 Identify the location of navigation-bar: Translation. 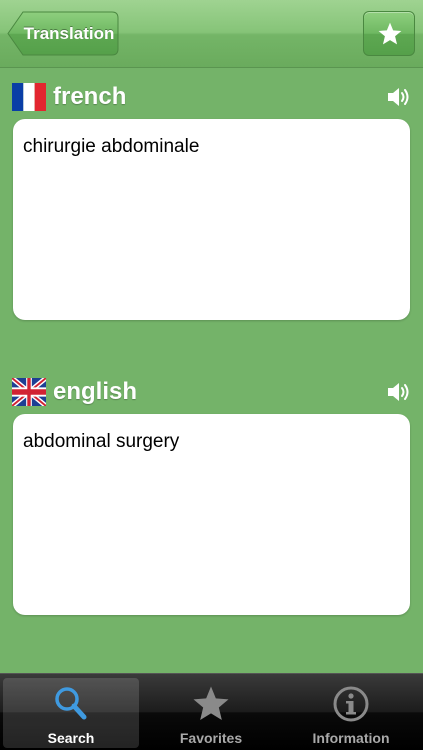
(211, 34).